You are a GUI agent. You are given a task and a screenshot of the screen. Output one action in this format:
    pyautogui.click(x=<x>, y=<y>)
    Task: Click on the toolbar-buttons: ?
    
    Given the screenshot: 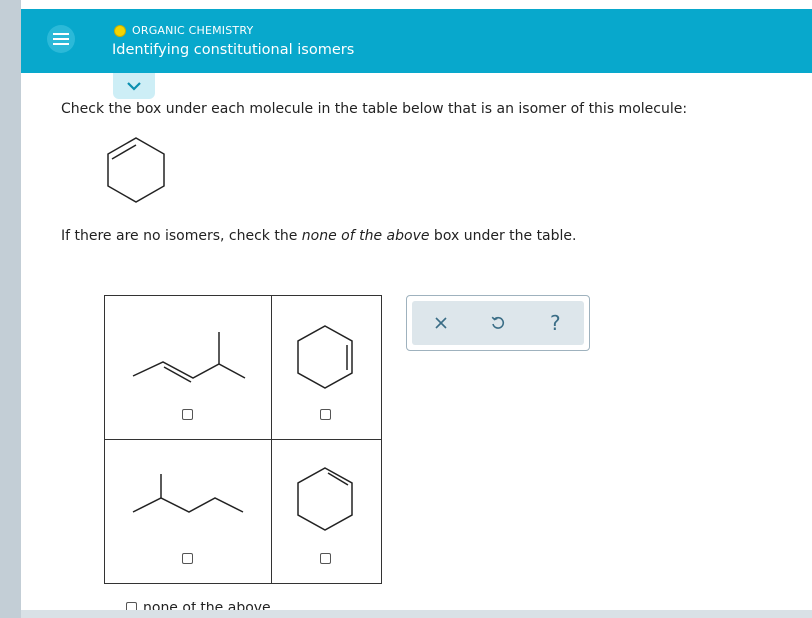 What is the action you would take?
    pyautogui.click(x=498, y=323)
    